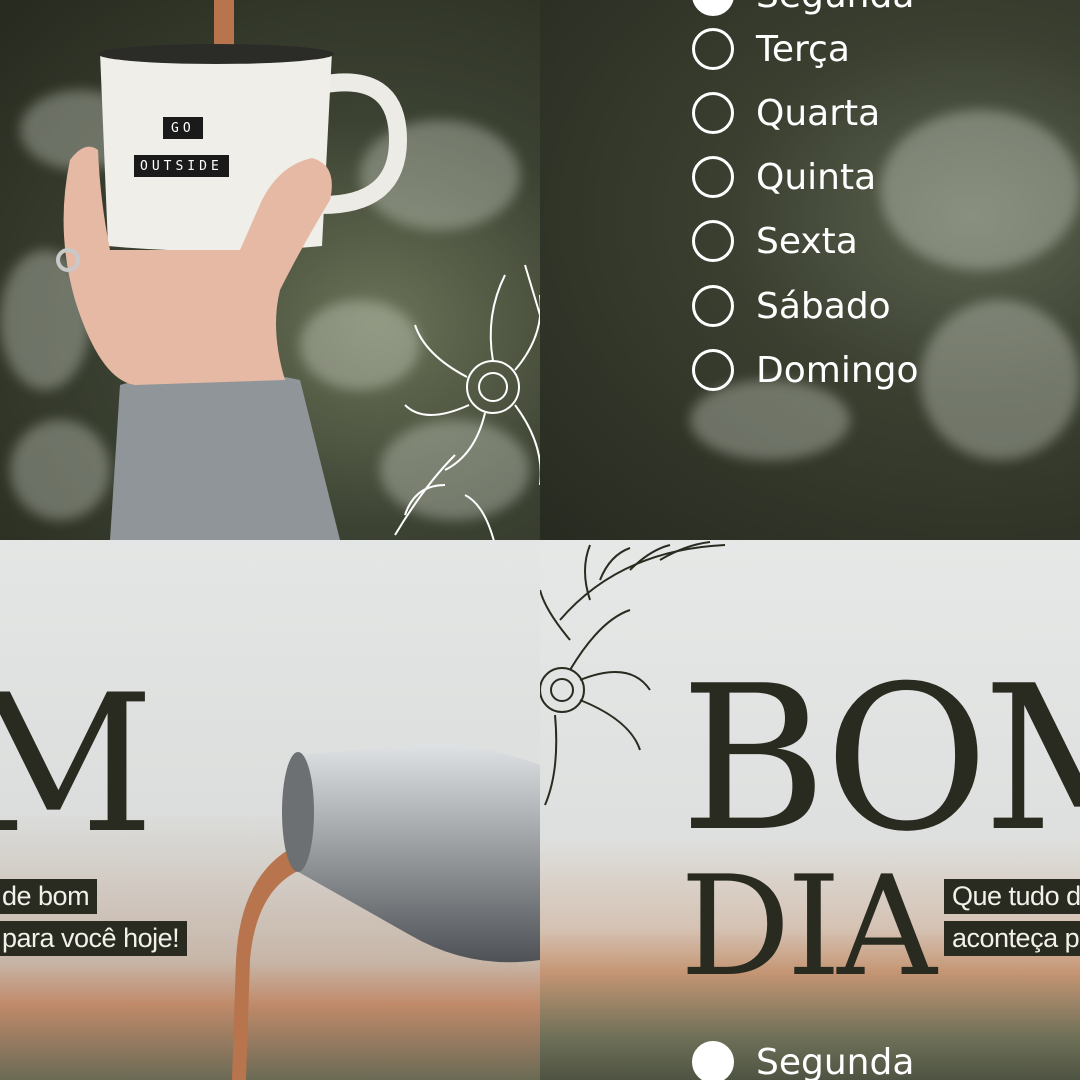  I want to click on day-option-sabado: Sábado, so click(791, 306).